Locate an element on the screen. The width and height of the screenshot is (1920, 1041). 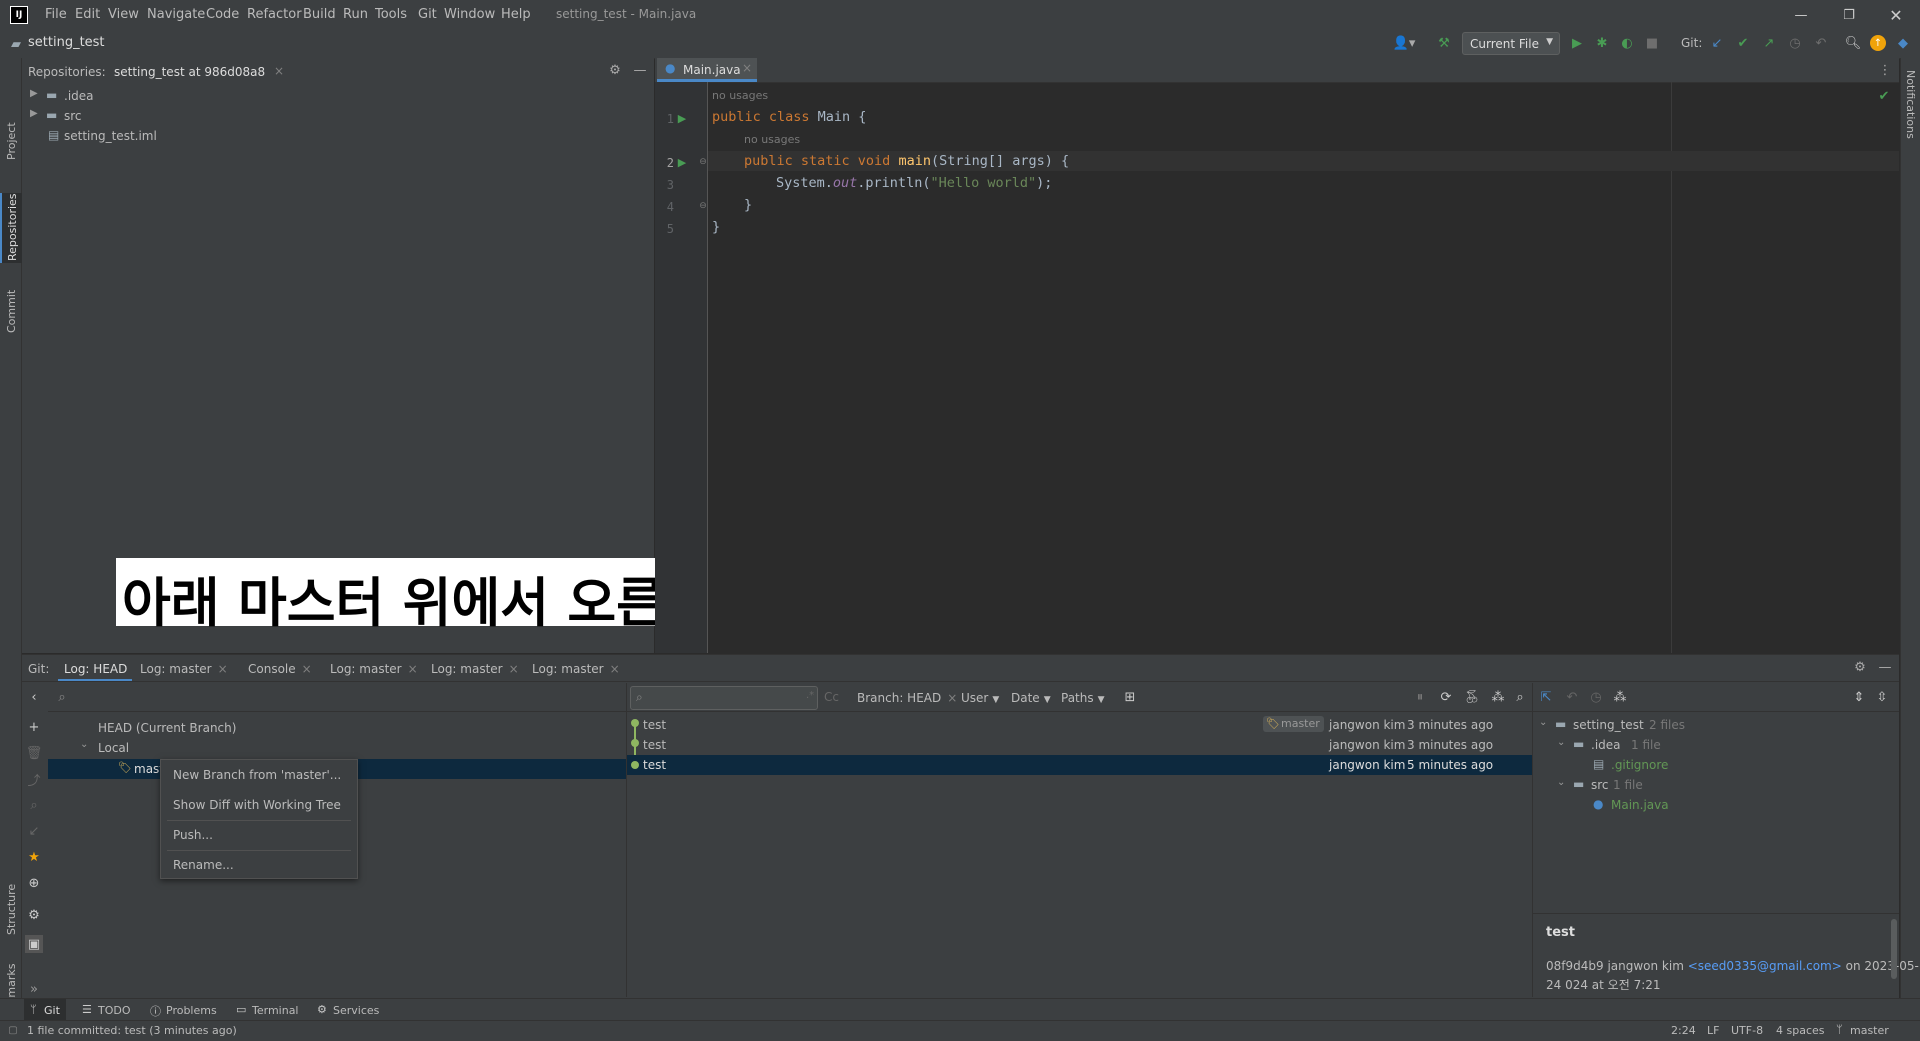
search-icon: 🔍︎ is located at coordinates (1853, 43).